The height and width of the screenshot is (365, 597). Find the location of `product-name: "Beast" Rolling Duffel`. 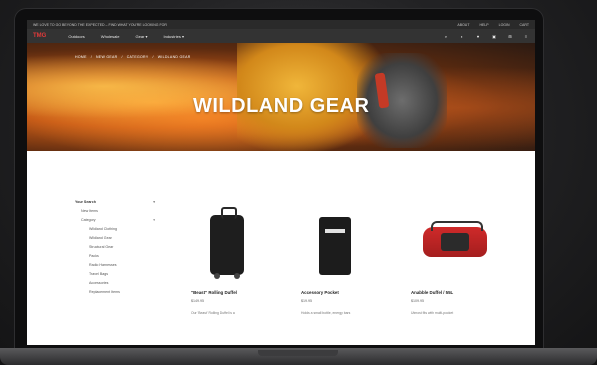

product-name: "Beast" Rolling Duffel is located at coordinates (241, 292).